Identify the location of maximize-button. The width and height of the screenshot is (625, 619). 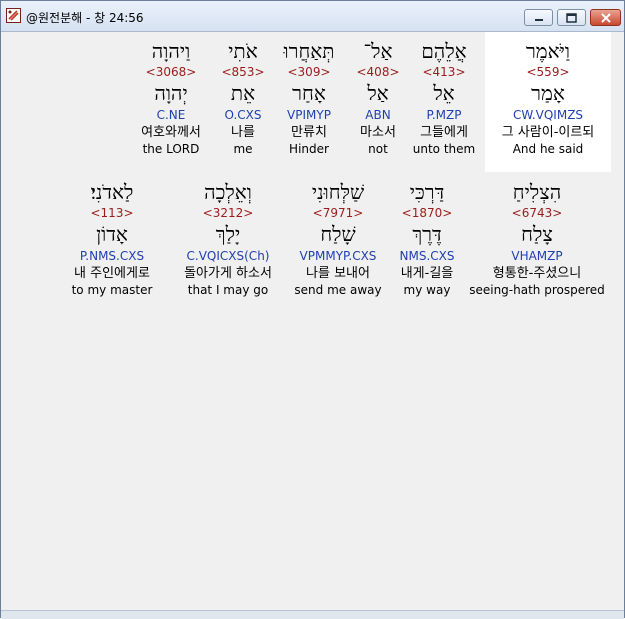
(571, 17).